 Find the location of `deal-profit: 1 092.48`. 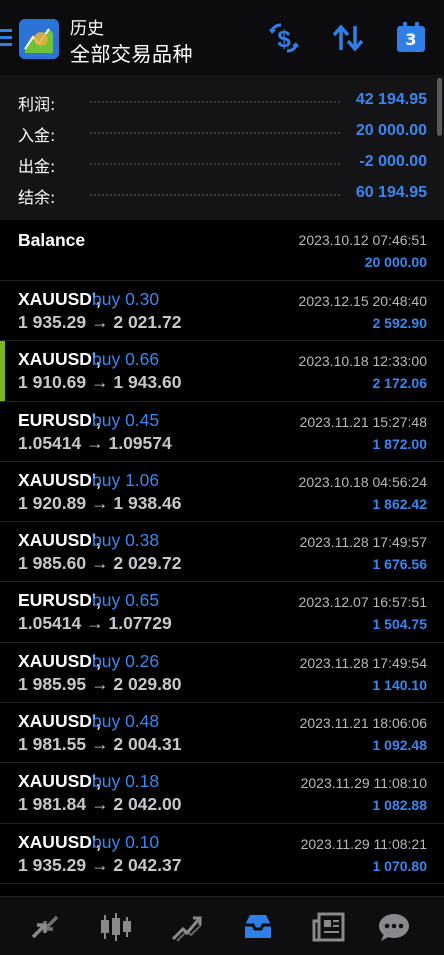

deal-profit: 1 092.48 is located at coordinates (400, 745).